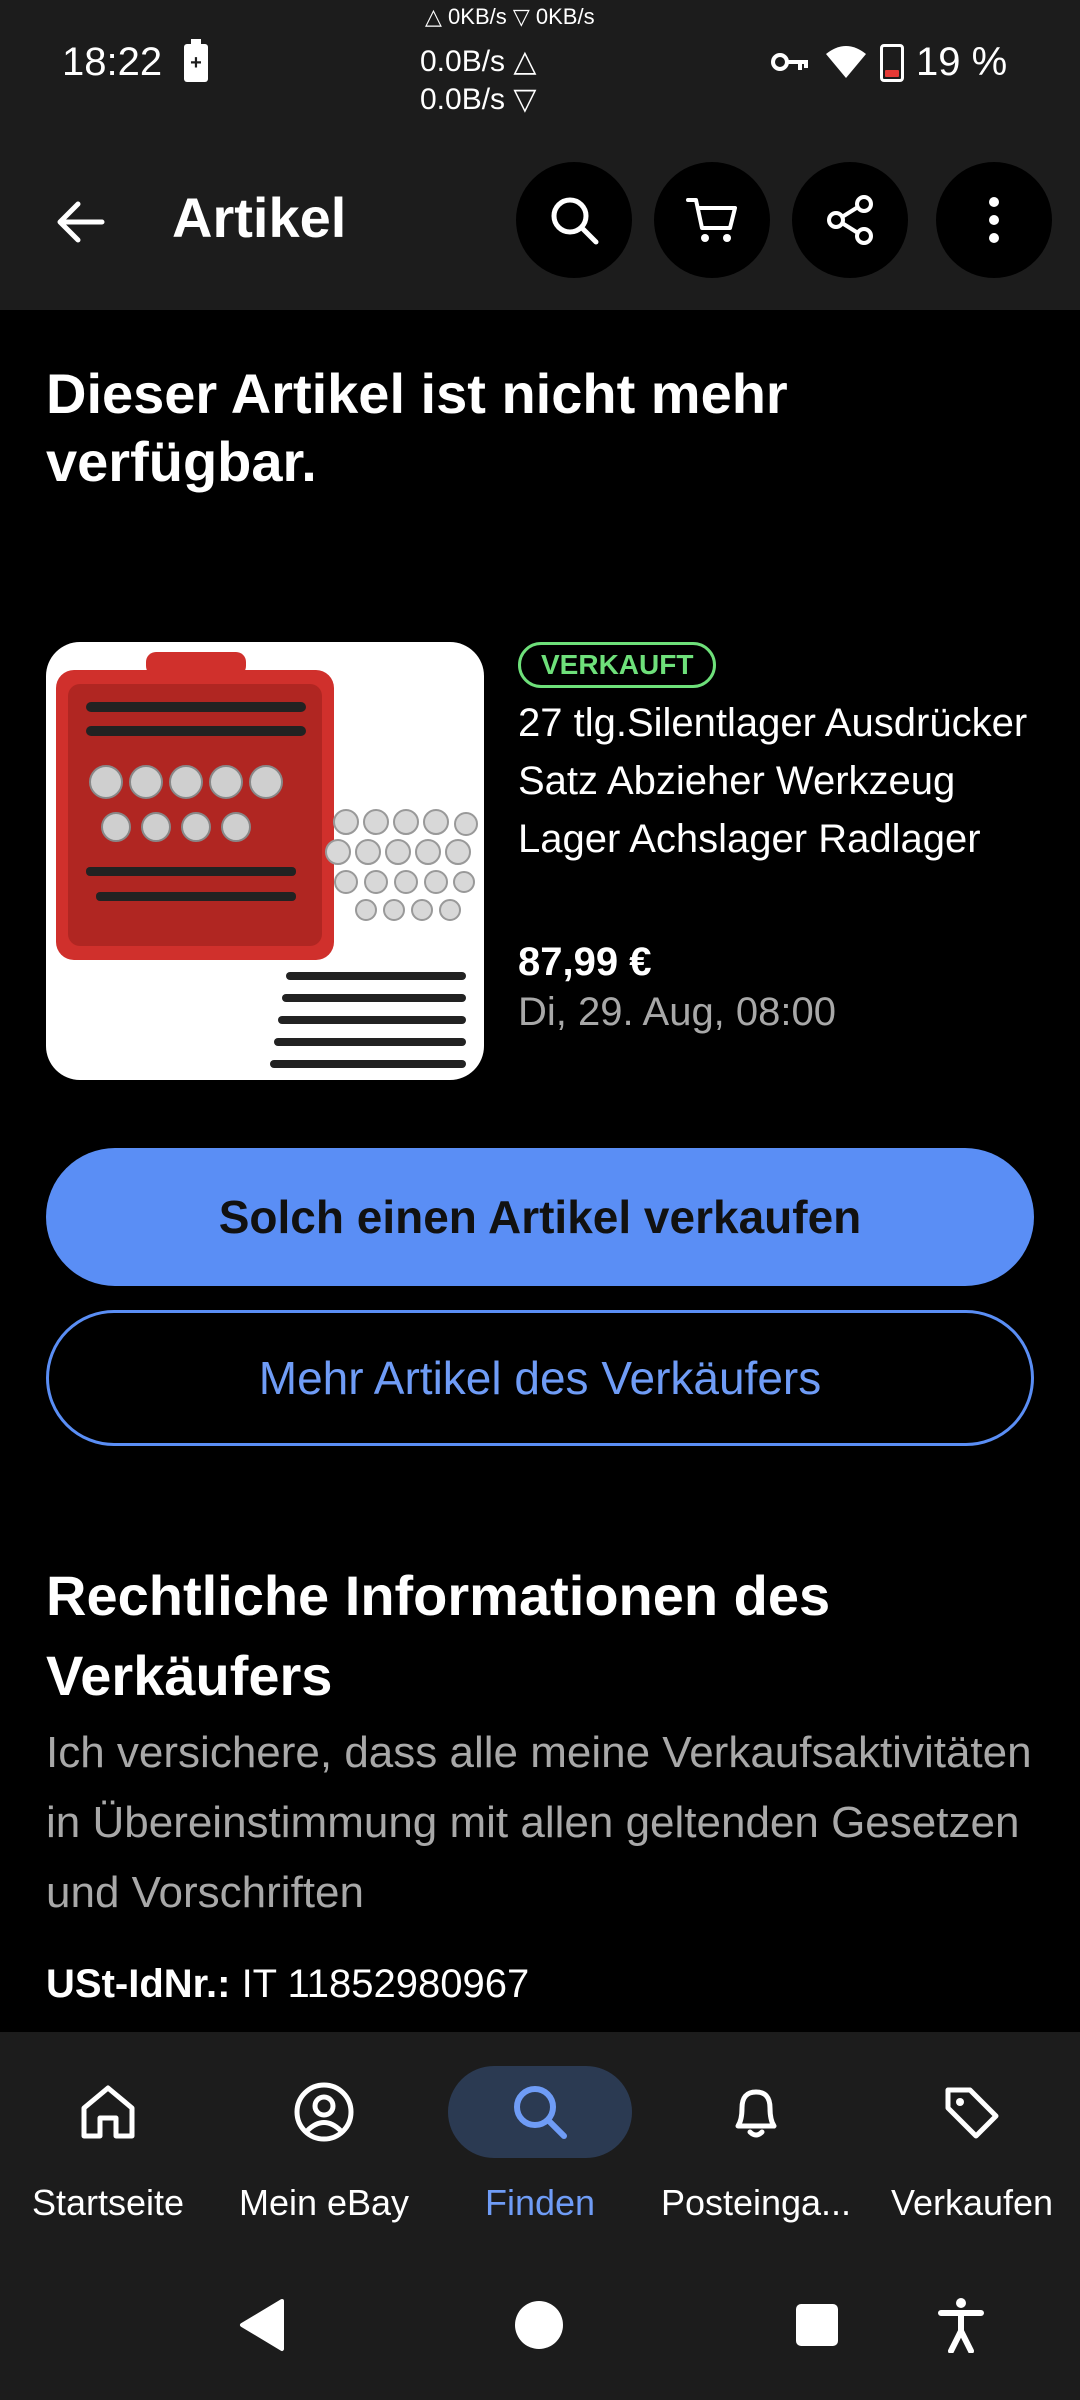 Image resolution: width=1080 pixels, height=2400 pixels. What do you see at coordinates (972, 2202) in the screenshot?
I see `nav-label-sell: Verkaufen` at bounding box center [972, 2202].